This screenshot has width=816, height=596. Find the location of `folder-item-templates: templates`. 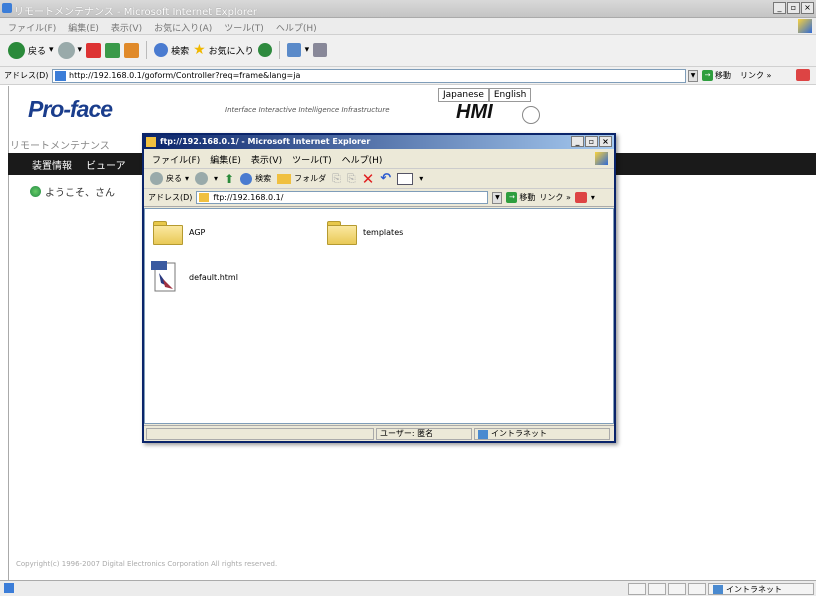

folder-item-templates: templates is located at coordinates (365, 233).